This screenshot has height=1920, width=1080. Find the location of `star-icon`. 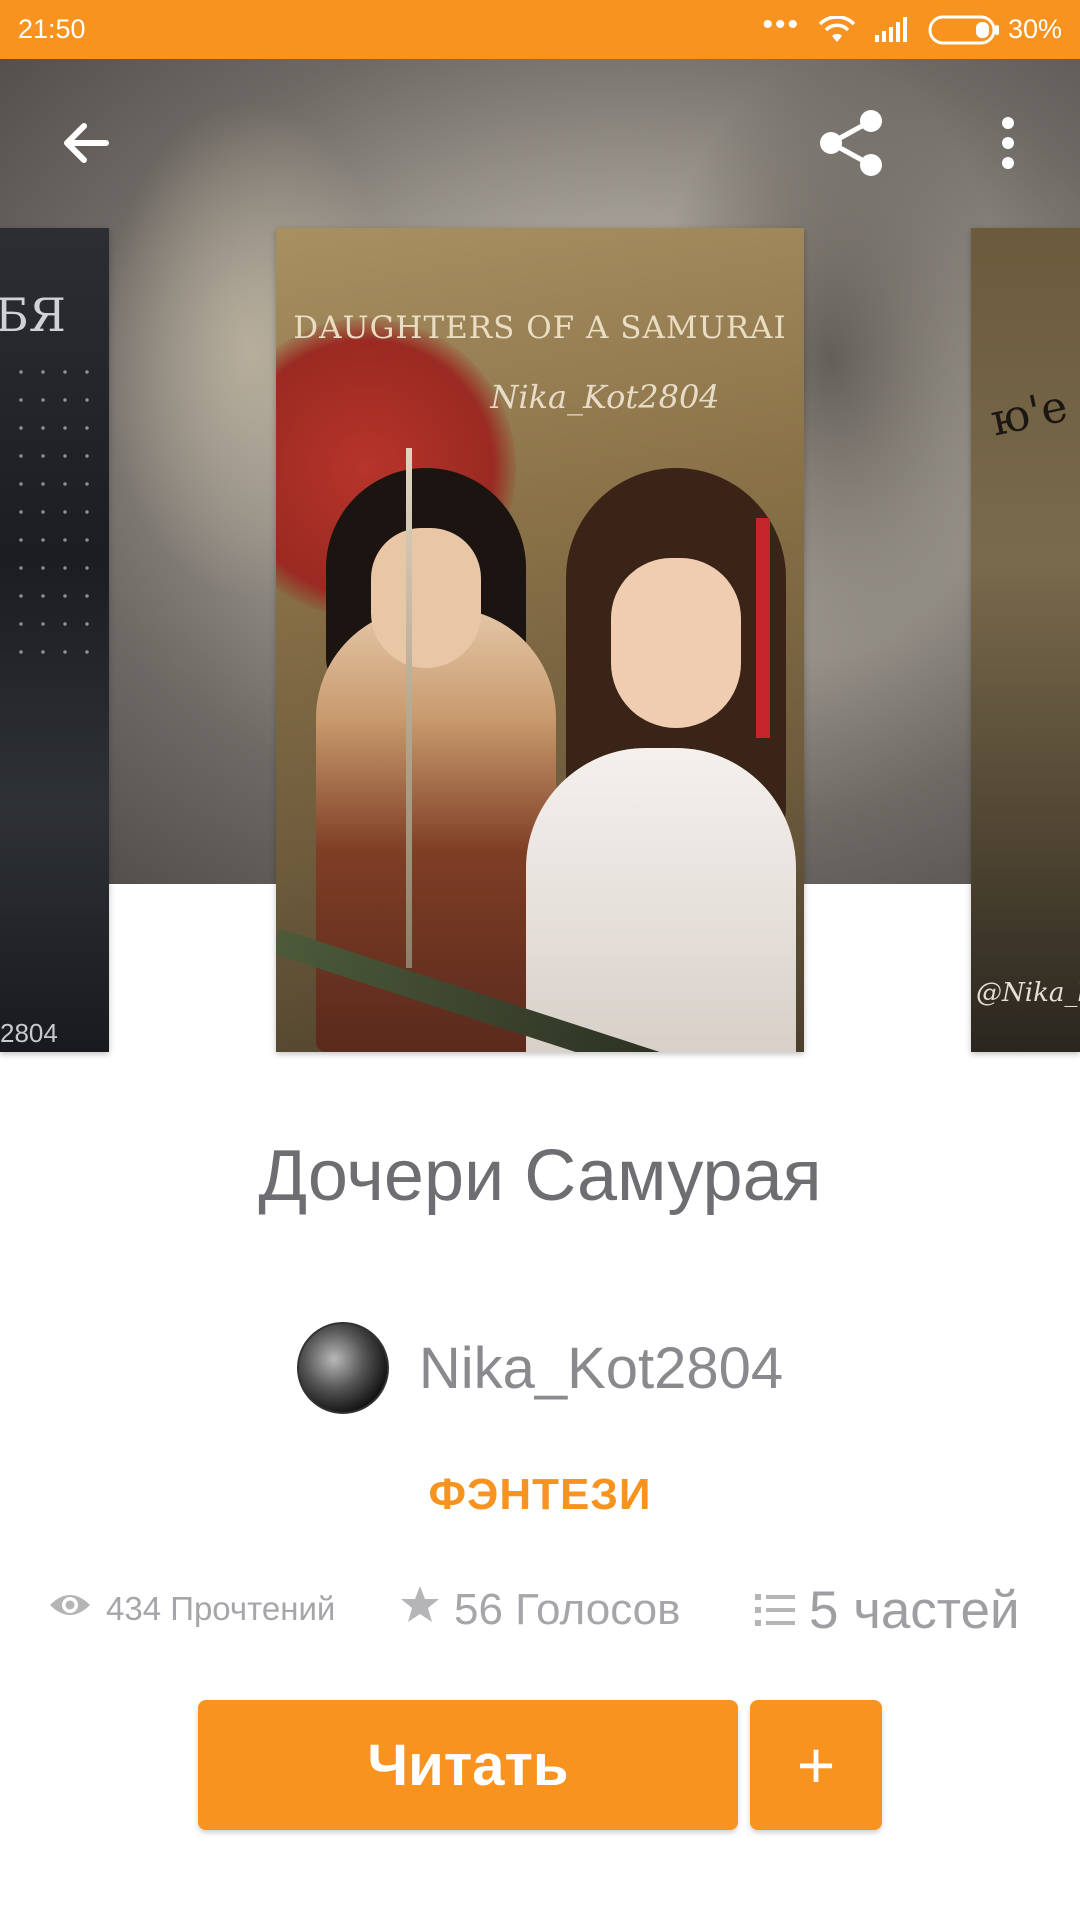

star-icon is located at coordinates (420, 1609).